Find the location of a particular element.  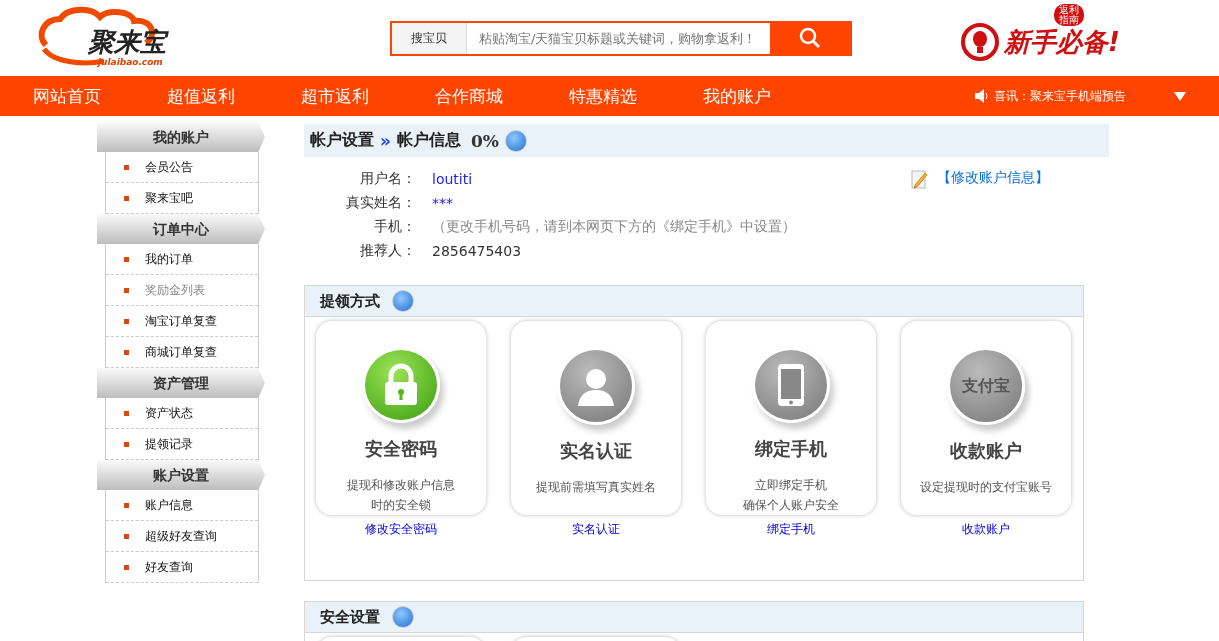

coin-icon: 支付宝 is located at coordinates (986, 386).